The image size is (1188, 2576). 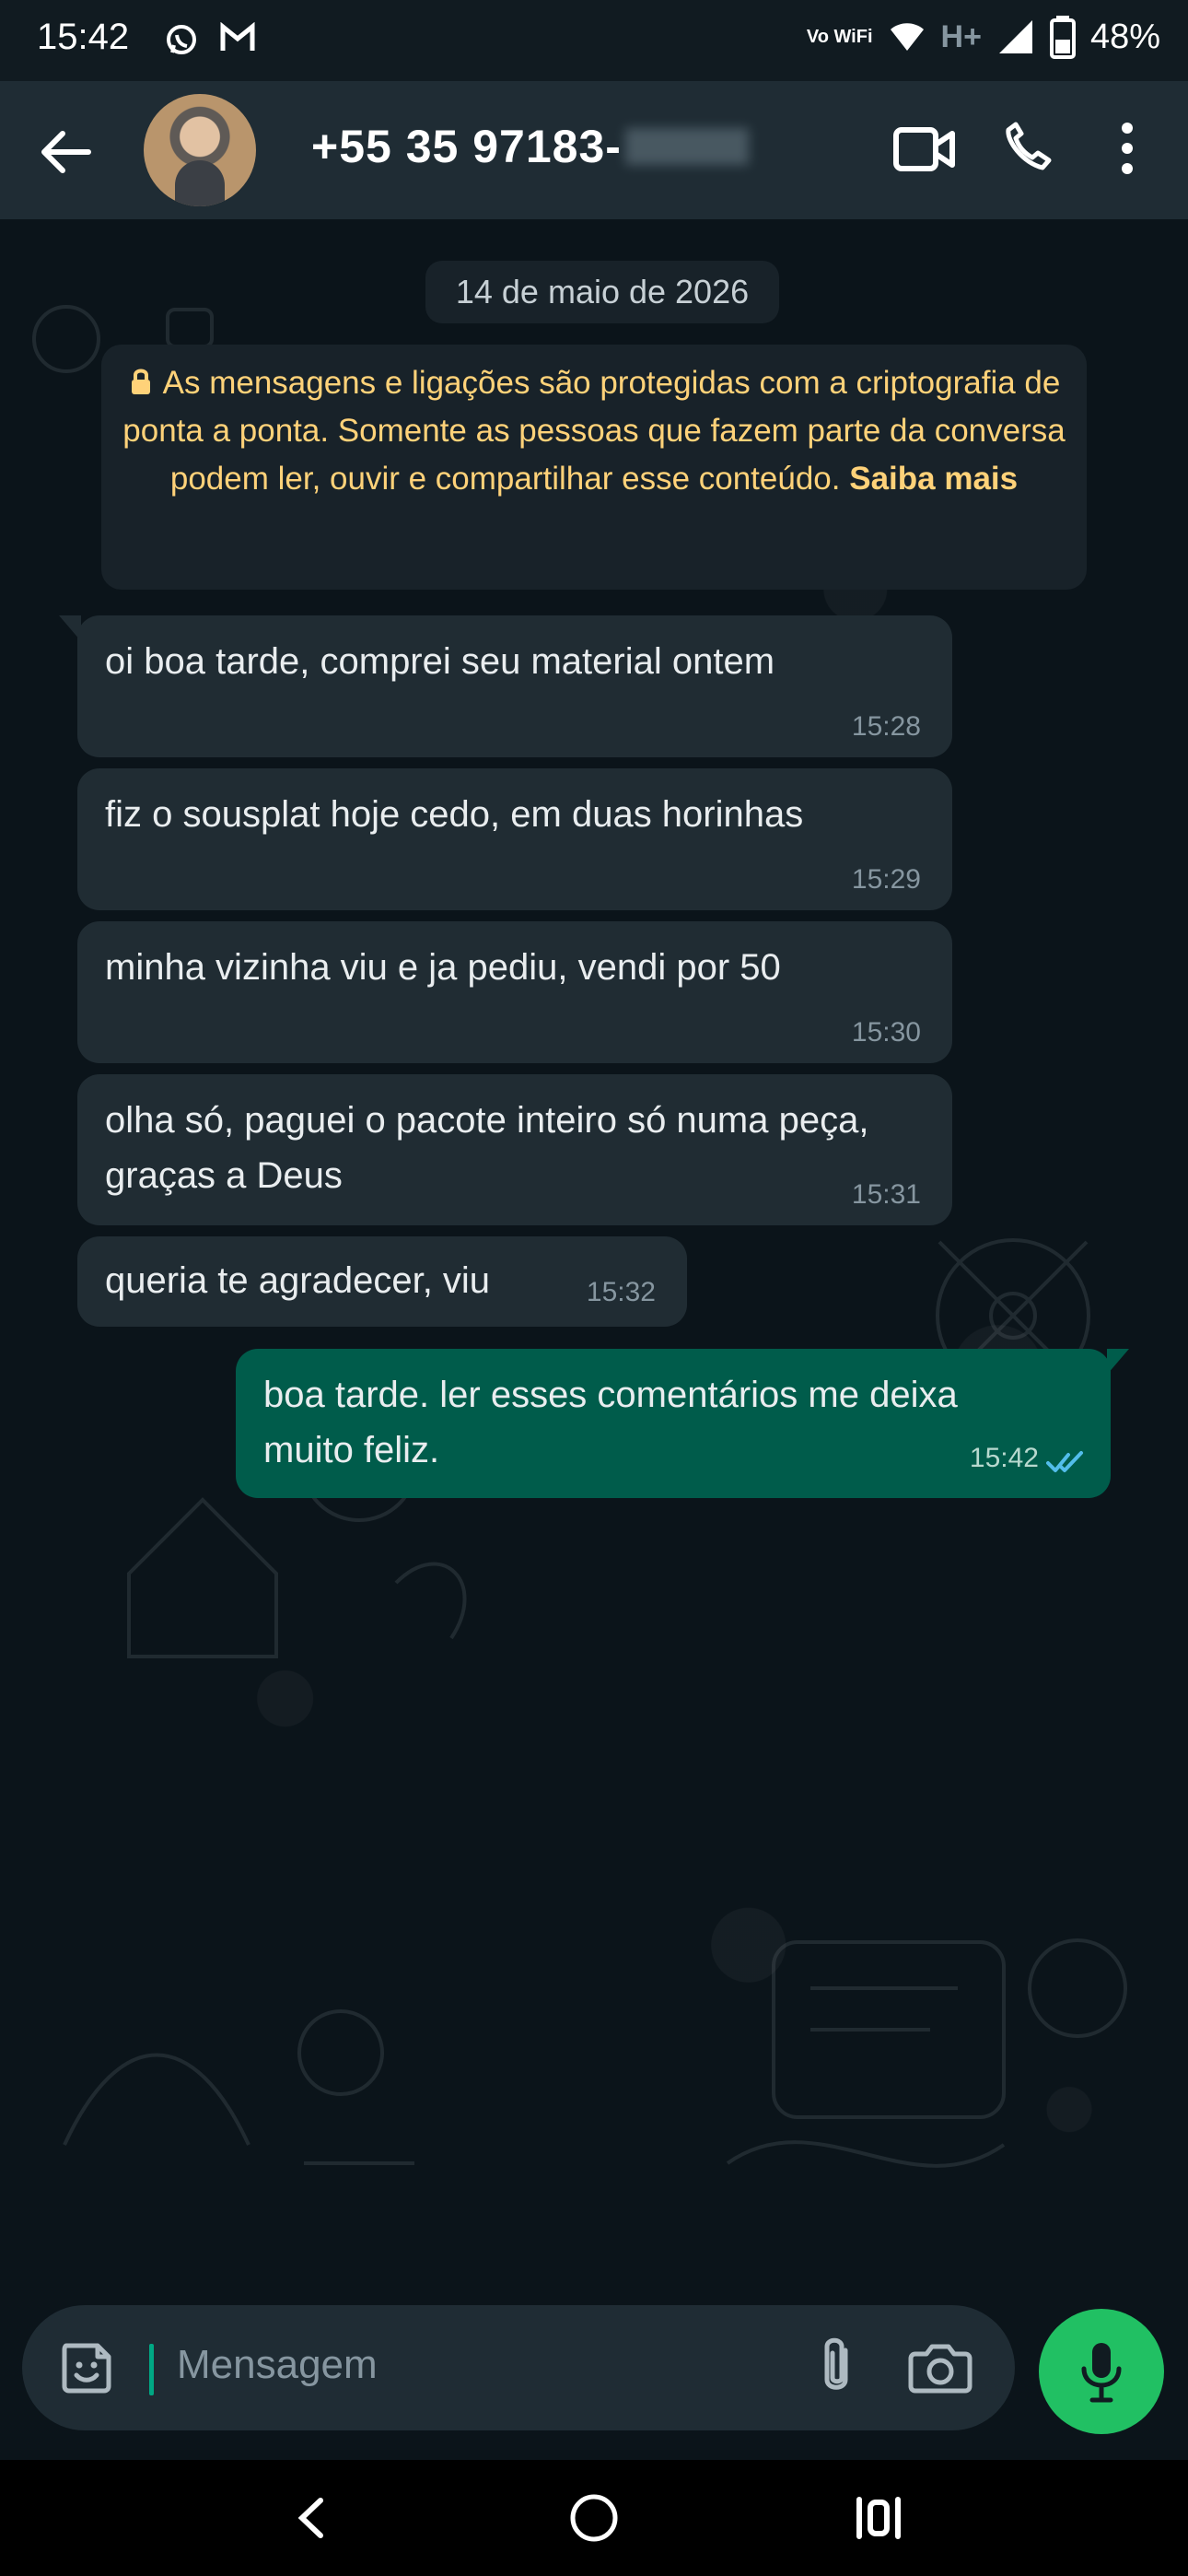 What do you see at coordinates (1125, 36) in the screenshot?
I see `battery-percentage: 48%` at bounding box center [1125, 36].